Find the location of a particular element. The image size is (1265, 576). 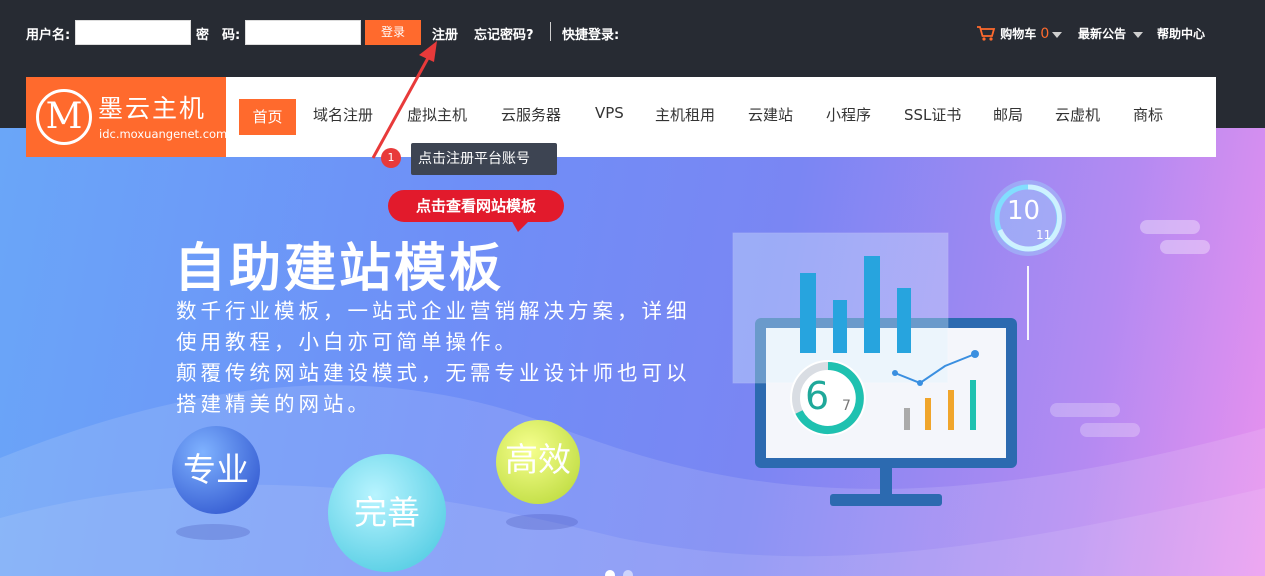

annotation-arrow is located at coordinates (404, 100).